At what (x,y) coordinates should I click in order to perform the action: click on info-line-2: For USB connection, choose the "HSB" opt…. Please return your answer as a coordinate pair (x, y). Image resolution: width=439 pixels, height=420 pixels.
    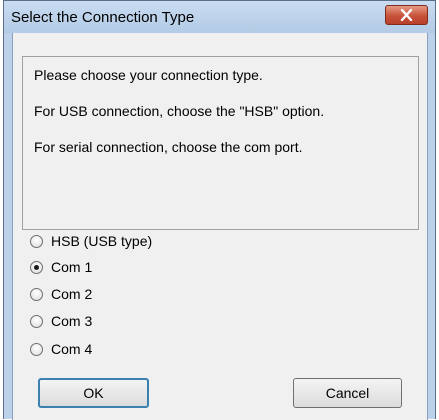
    Looking at the image, I should click on (179, 111).